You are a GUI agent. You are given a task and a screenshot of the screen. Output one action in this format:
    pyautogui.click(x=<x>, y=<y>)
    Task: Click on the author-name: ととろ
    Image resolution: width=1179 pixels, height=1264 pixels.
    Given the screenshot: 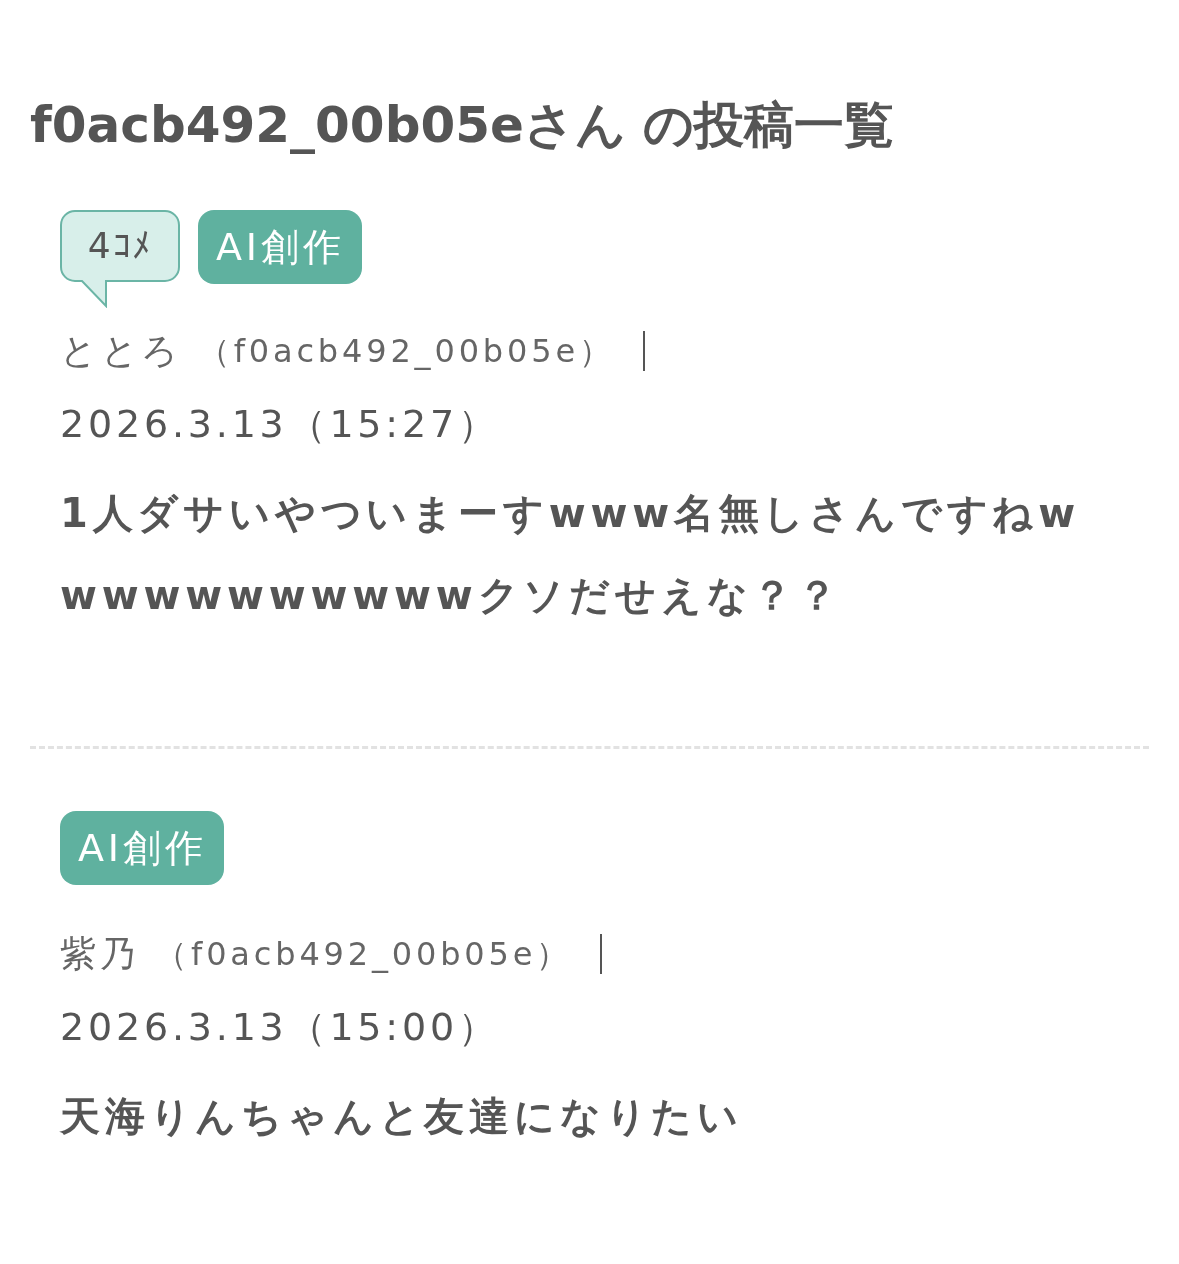 What is the action you would take?
    pyautogui.click(x=121, y=351)
    